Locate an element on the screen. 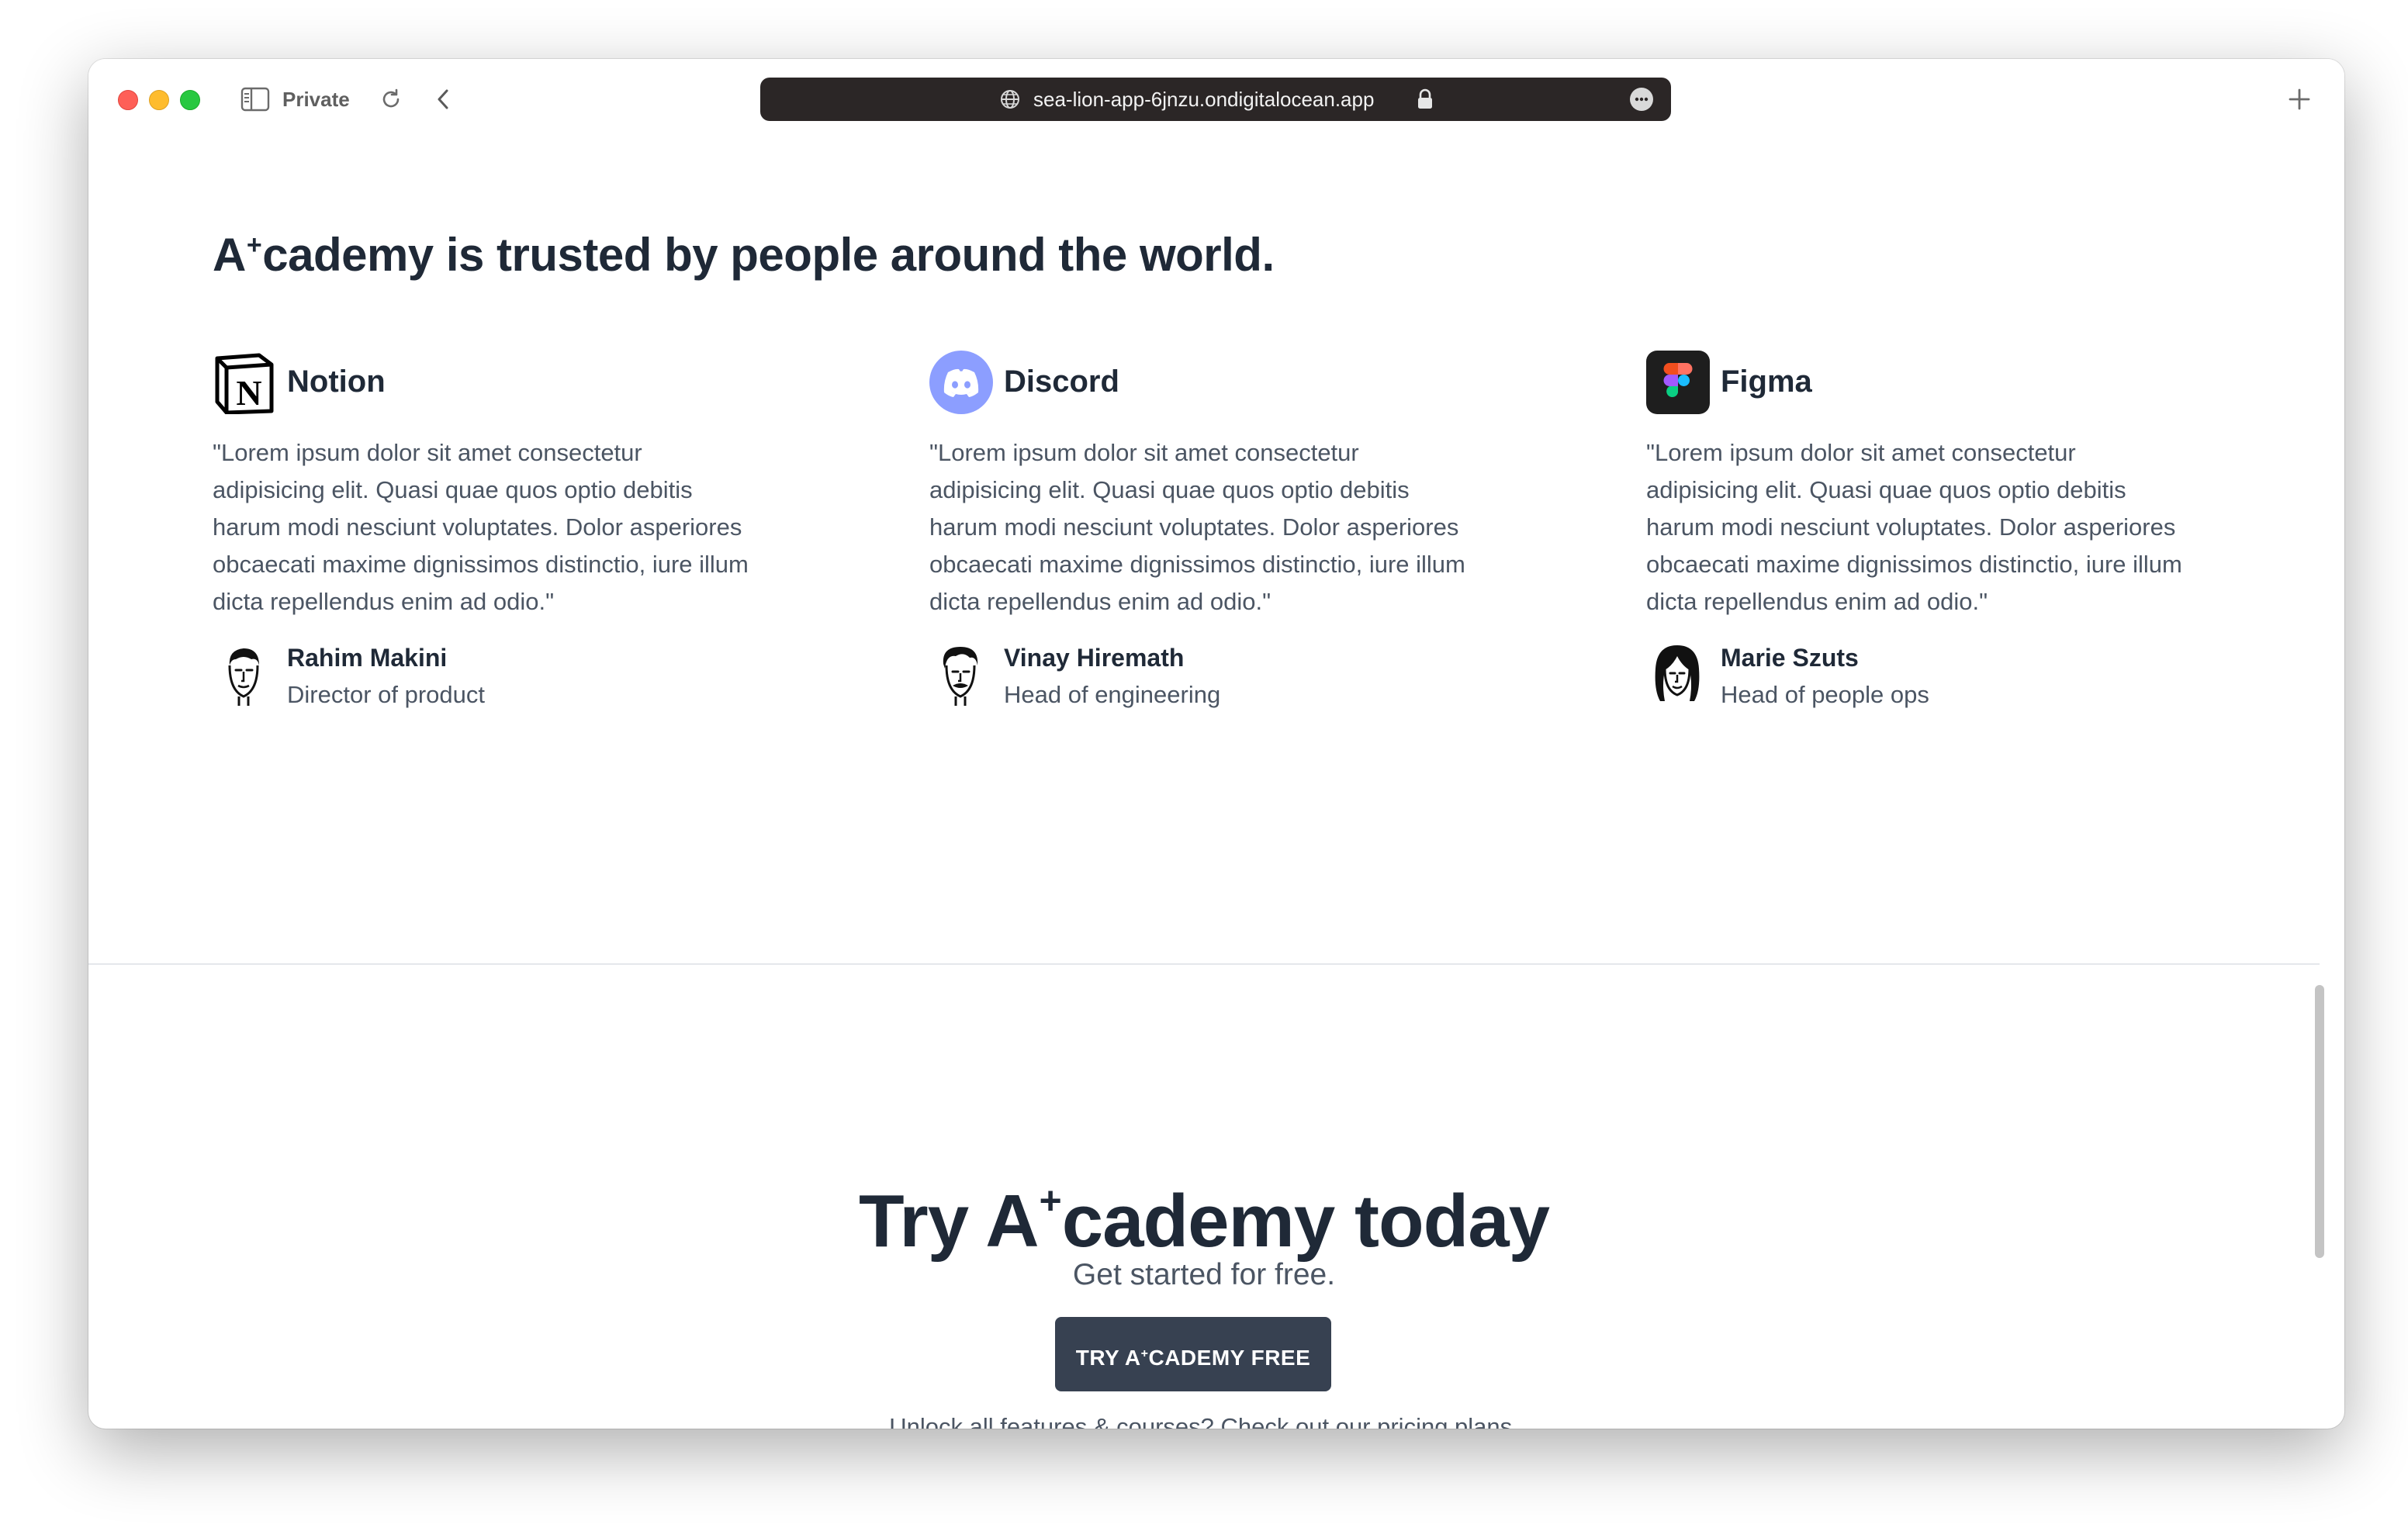  back-arrow-icon is located at coordinates (444, 99).